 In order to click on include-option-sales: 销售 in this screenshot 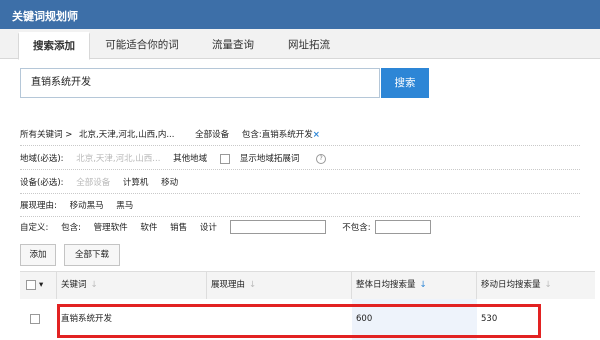, I will do `click(178, 228)`.